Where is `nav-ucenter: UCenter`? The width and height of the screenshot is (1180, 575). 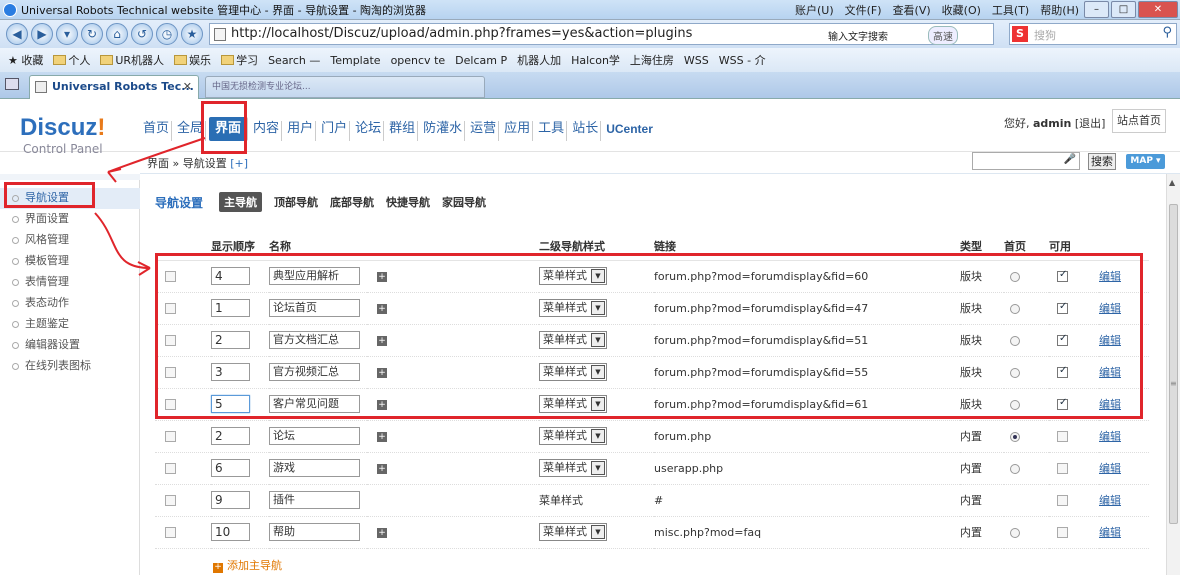
nav-ucenter: UCenter is located at coordinates (629, 131).